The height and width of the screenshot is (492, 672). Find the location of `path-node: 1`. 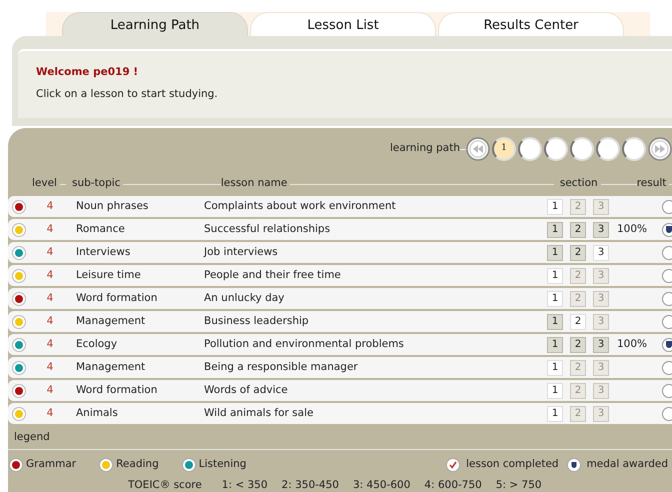

path-node: 1 is located at coordinates (504, 149).